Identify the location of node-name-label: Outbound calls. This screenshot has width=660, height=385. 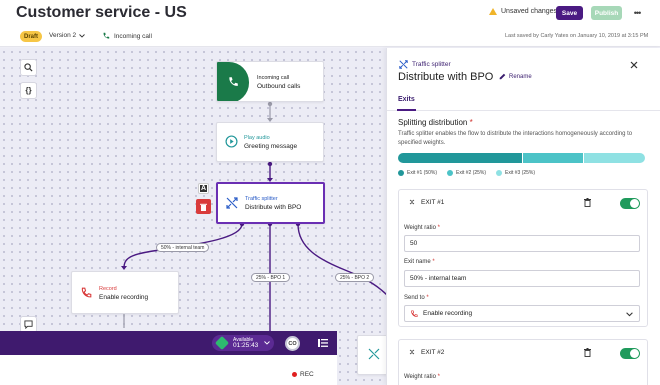
(279, 86).